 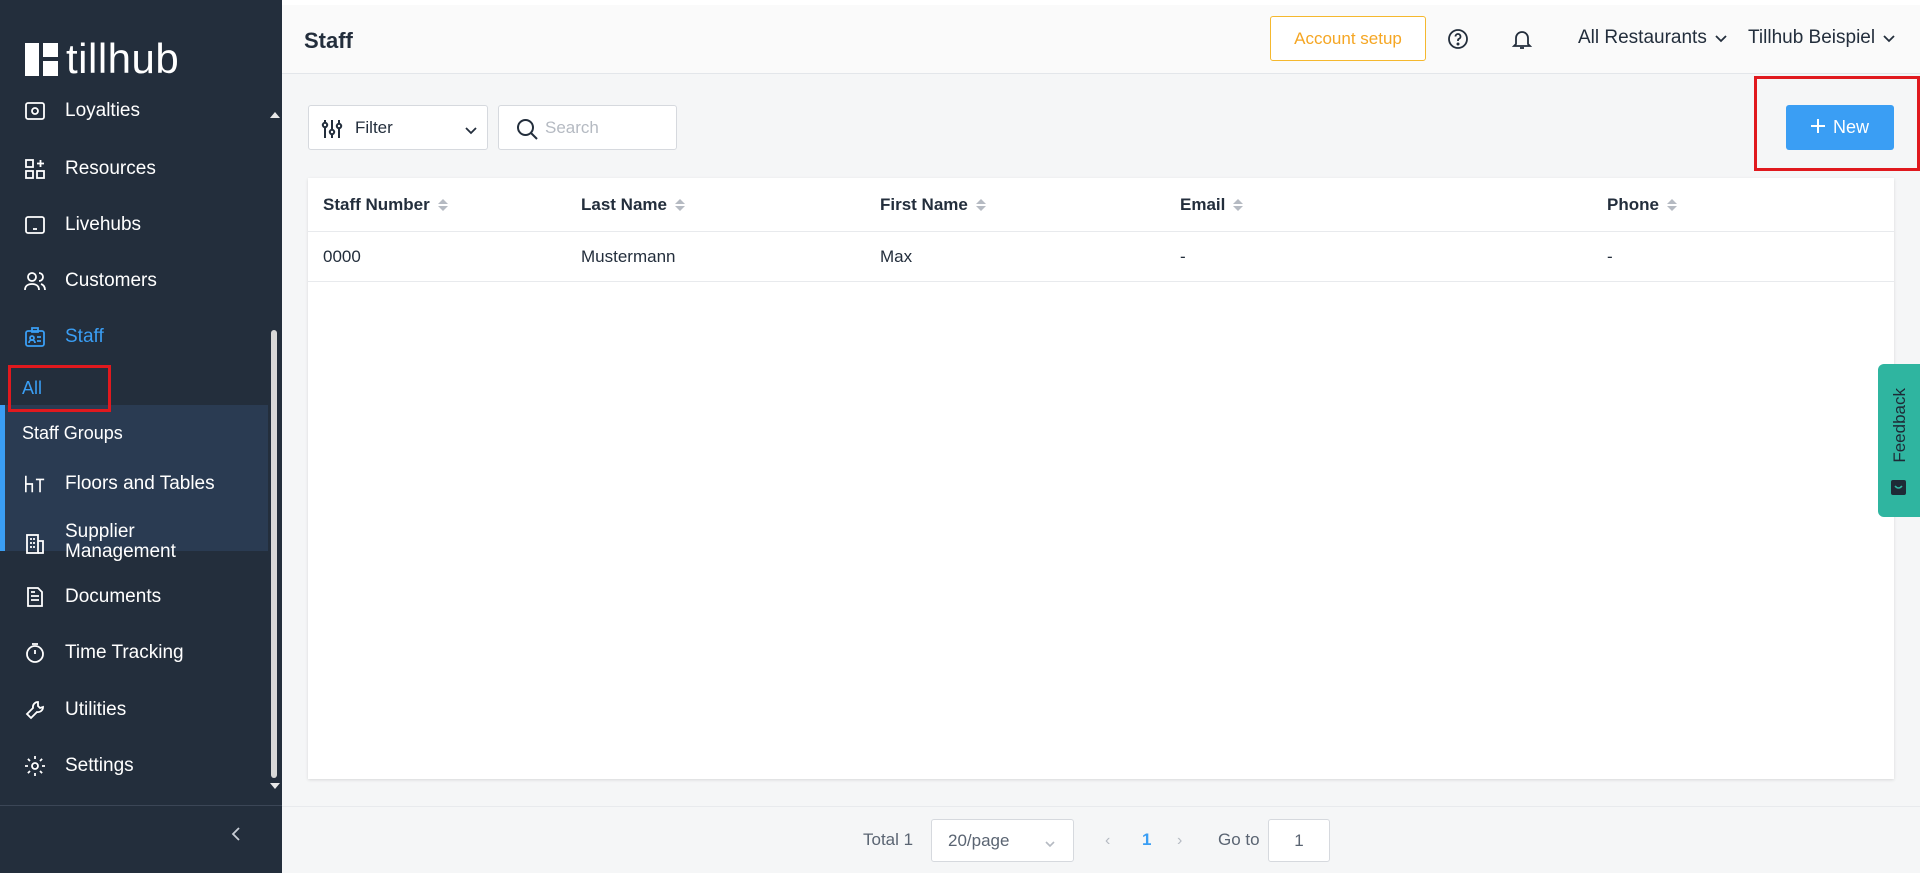 What do you see at coordinates (1101, 806) in the screenshot?
I see `footer-divider` at bounding box center [1101, 806].